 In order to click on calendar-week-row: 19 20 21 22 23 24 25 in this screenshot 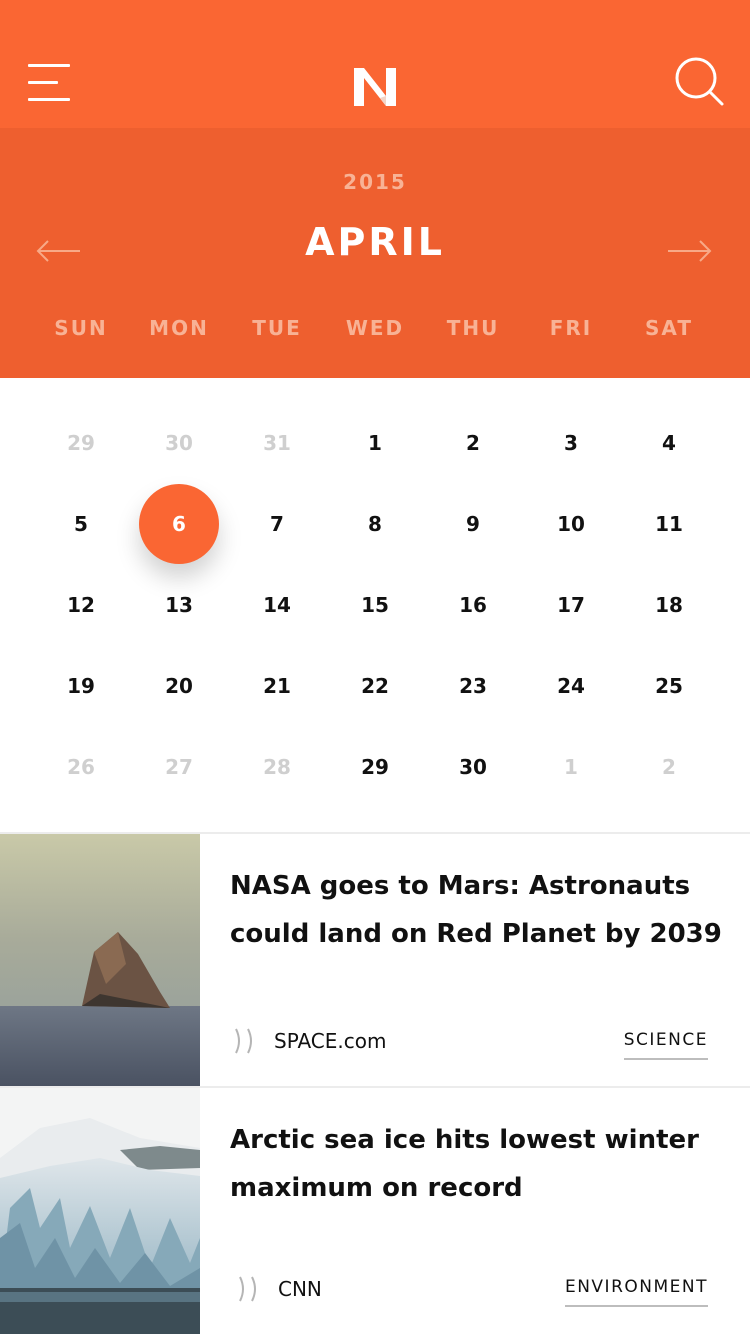, I will do `click(375, 685)`.